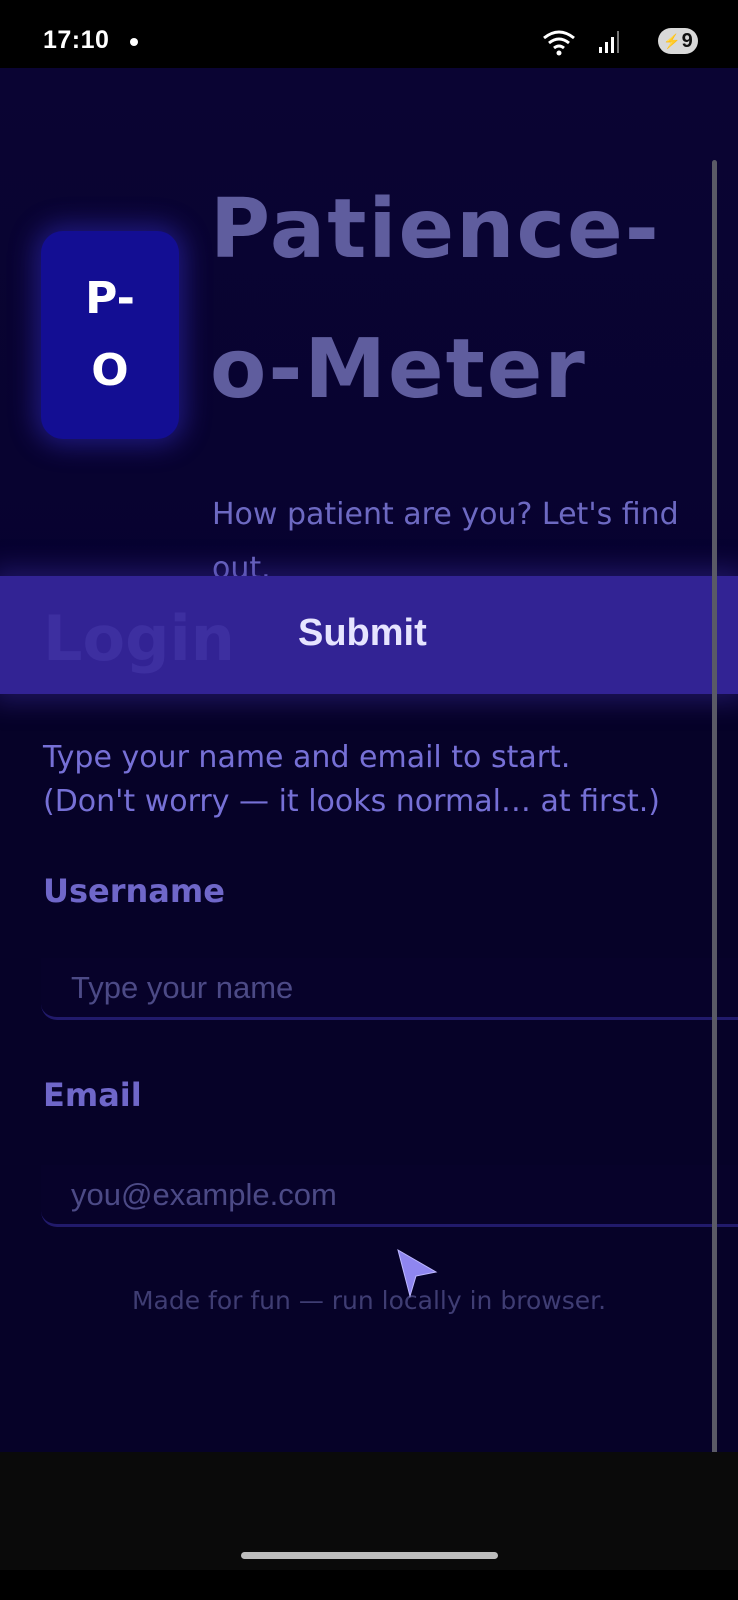 This screenshot has width=738, height=1600. Describe the element at coordinates (687, 40) in the screenshot. I see `battery-level: 9` at that location.